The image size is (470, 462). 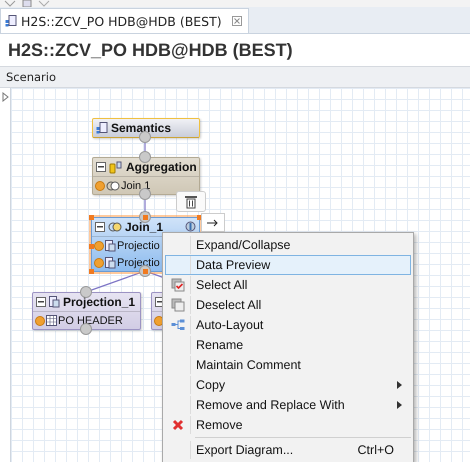 What do you see at coordinates (144, 227) in the screenshot?
I see `node-title: Join_1` at bounding box center [144, 227].